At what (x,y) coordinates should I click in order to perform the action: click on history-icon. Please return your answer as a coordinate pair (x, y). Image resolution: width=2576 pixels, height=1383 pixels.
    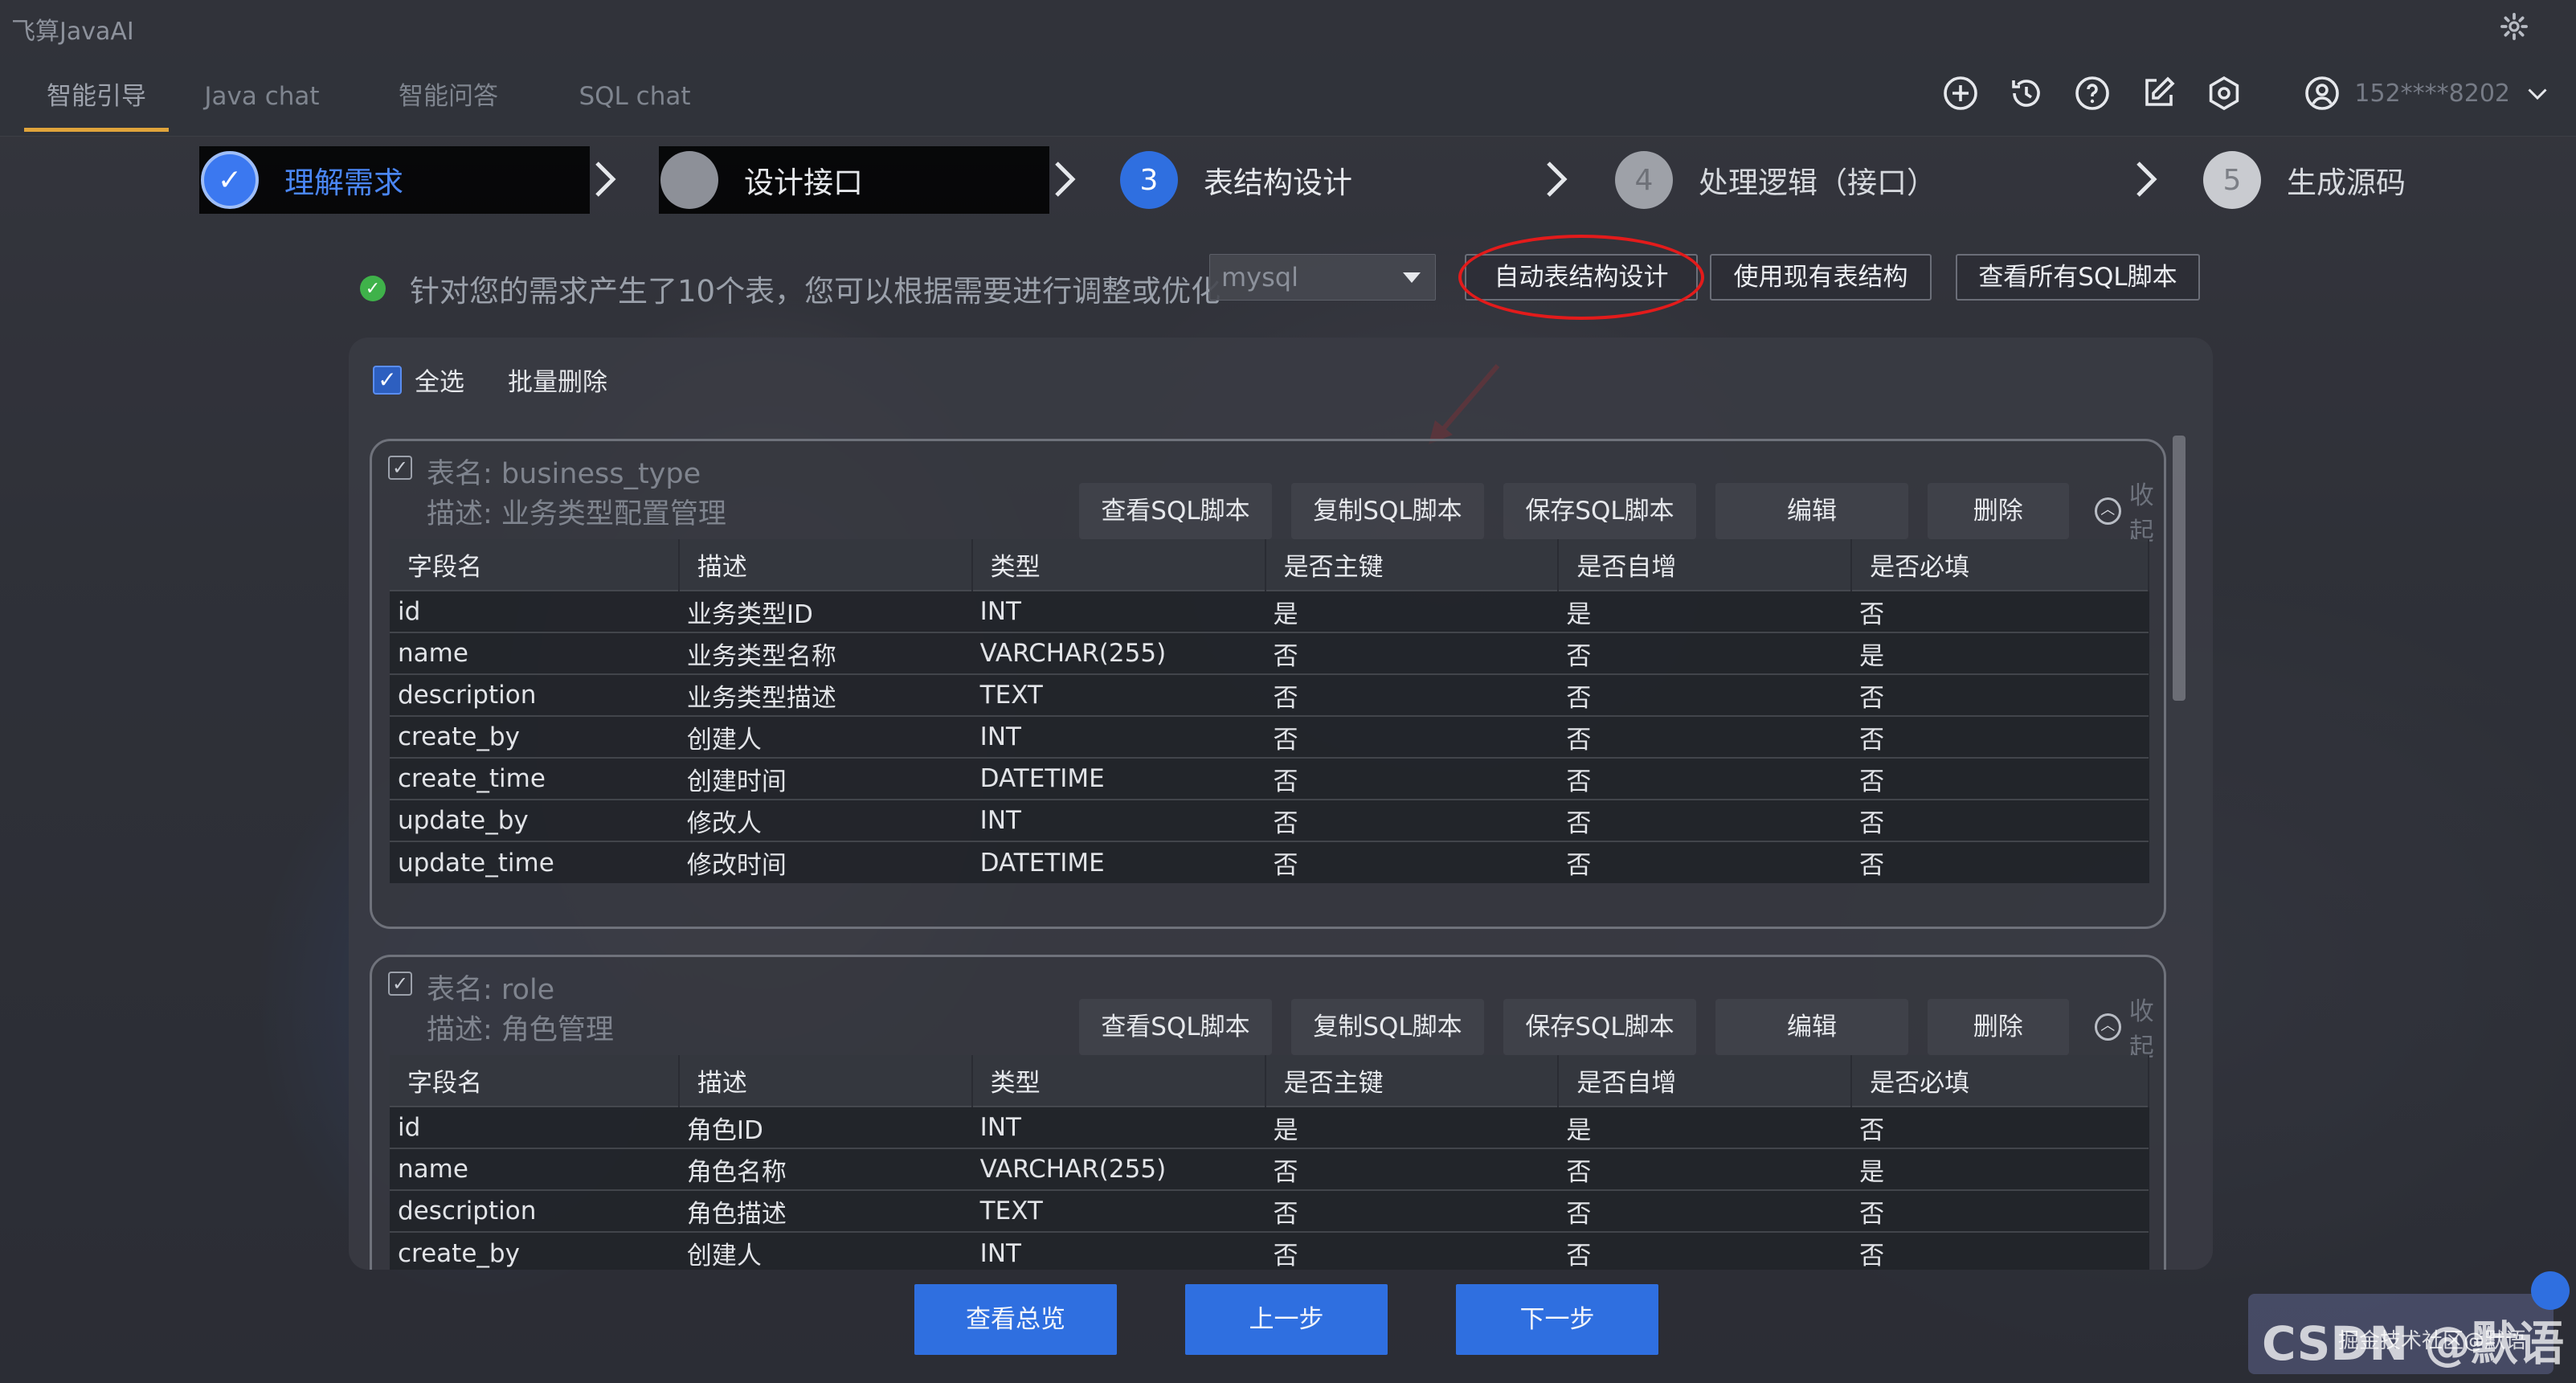
    Looking at the image, I should click on (2027, 93).